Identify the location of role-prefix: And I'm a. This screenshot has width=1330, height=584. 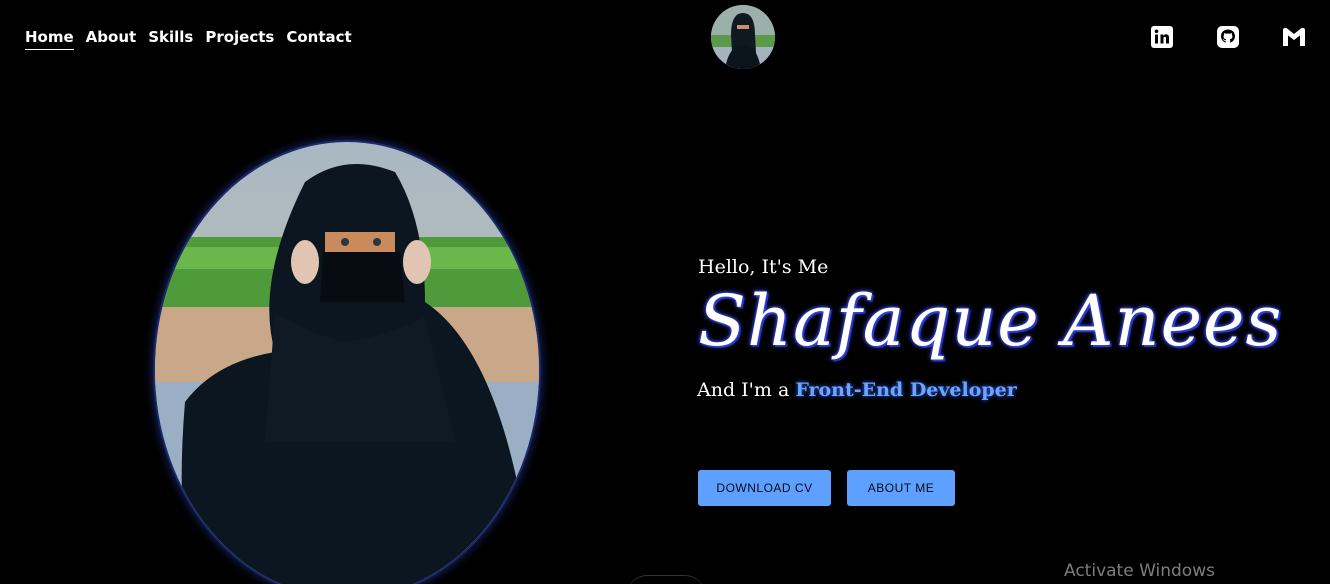
(746, 390).